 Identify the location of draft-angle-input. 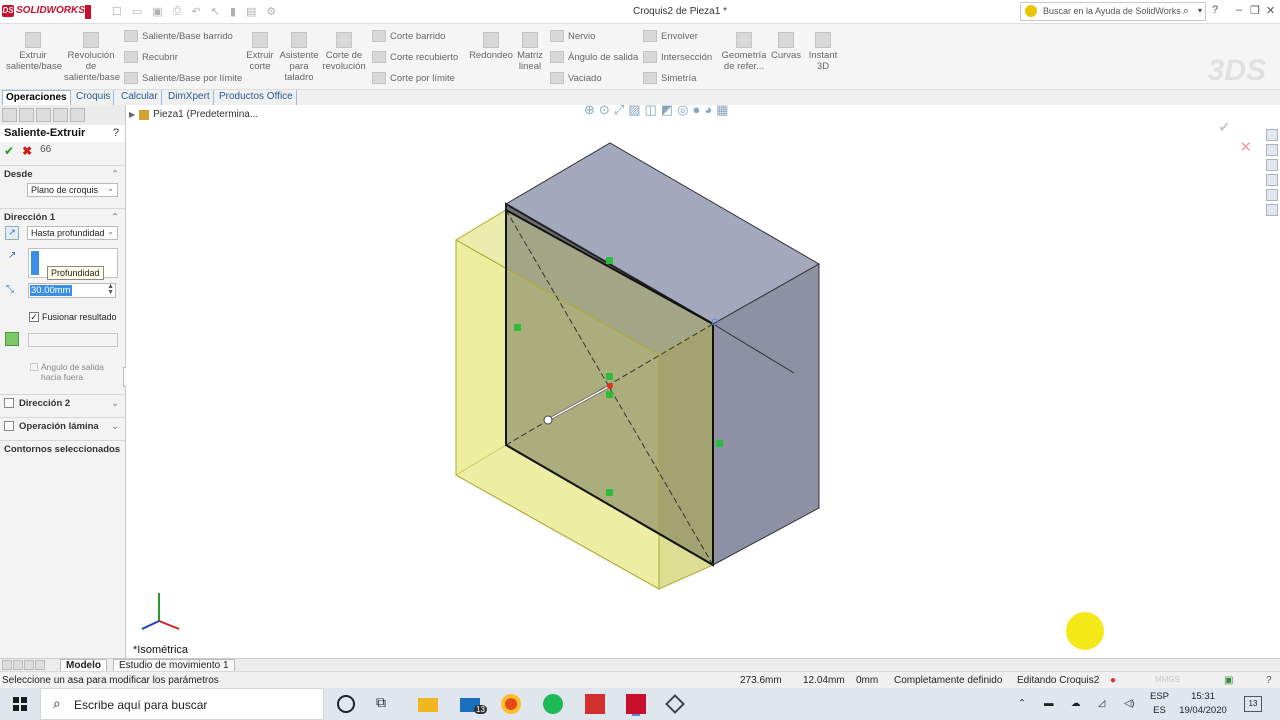
(73, 340).